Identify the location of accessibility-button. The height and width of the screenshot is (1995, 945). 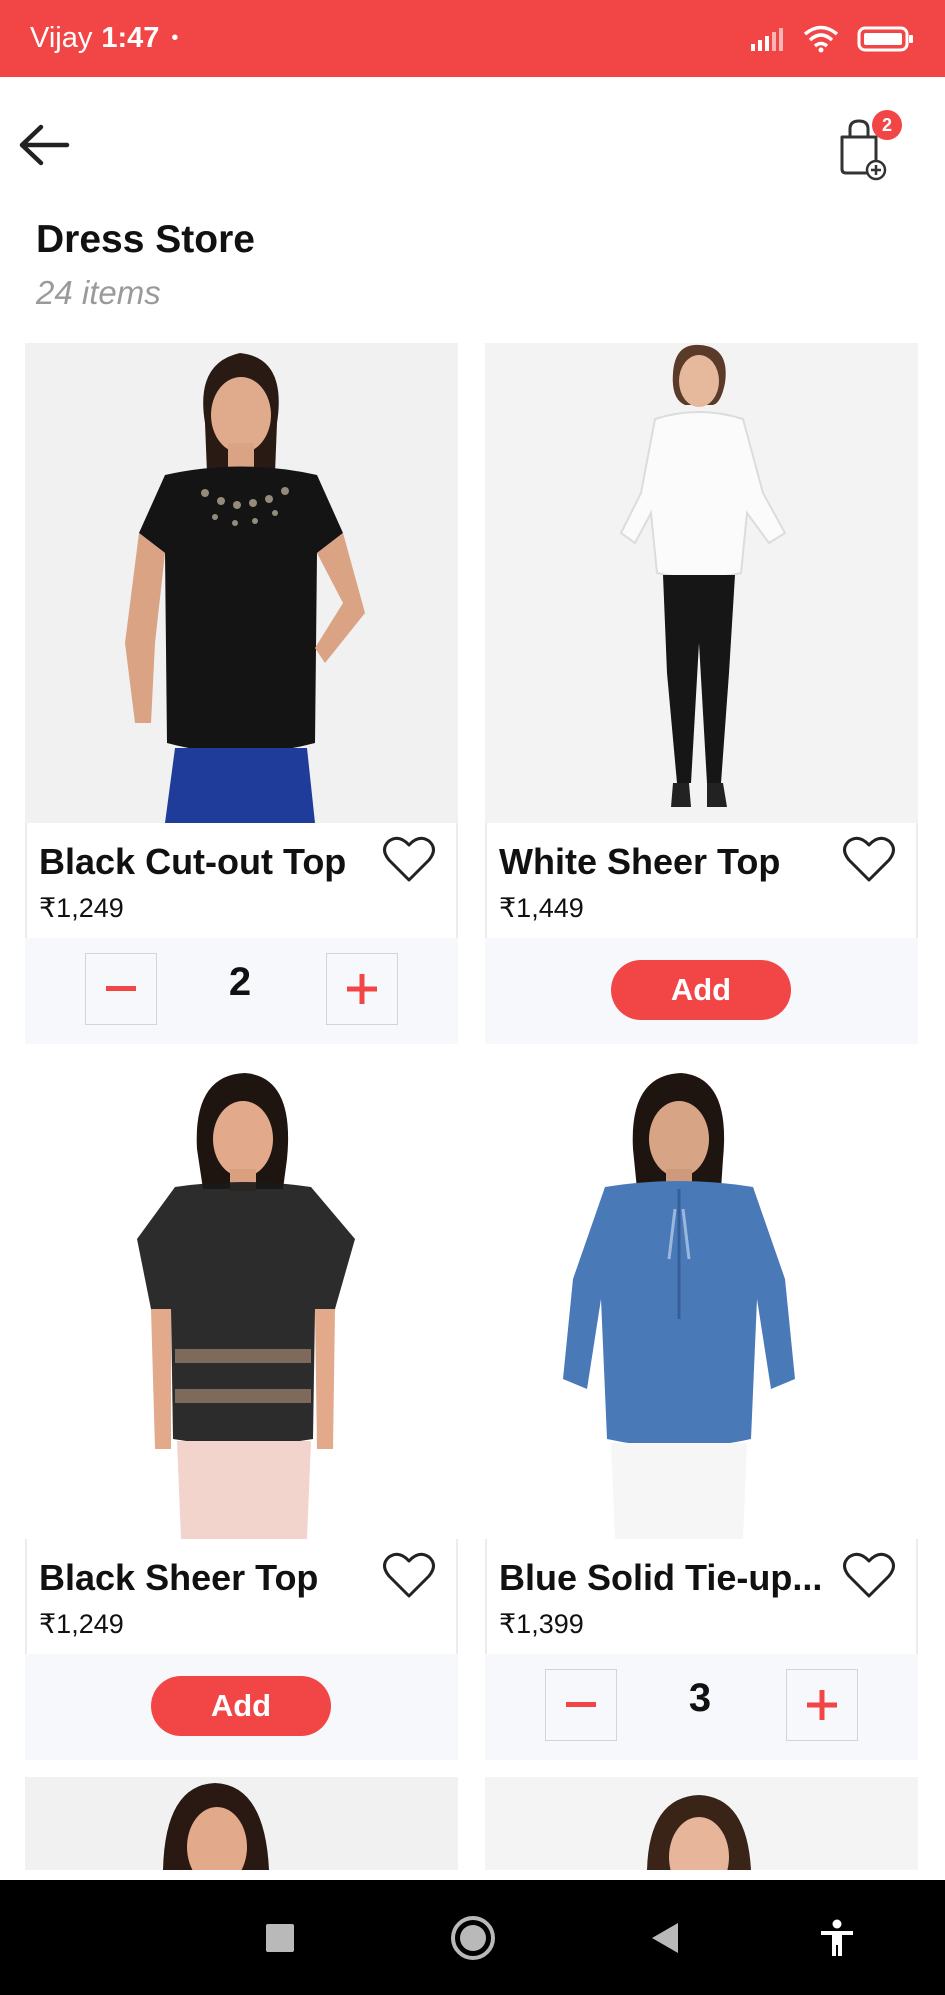
(837, 1937).